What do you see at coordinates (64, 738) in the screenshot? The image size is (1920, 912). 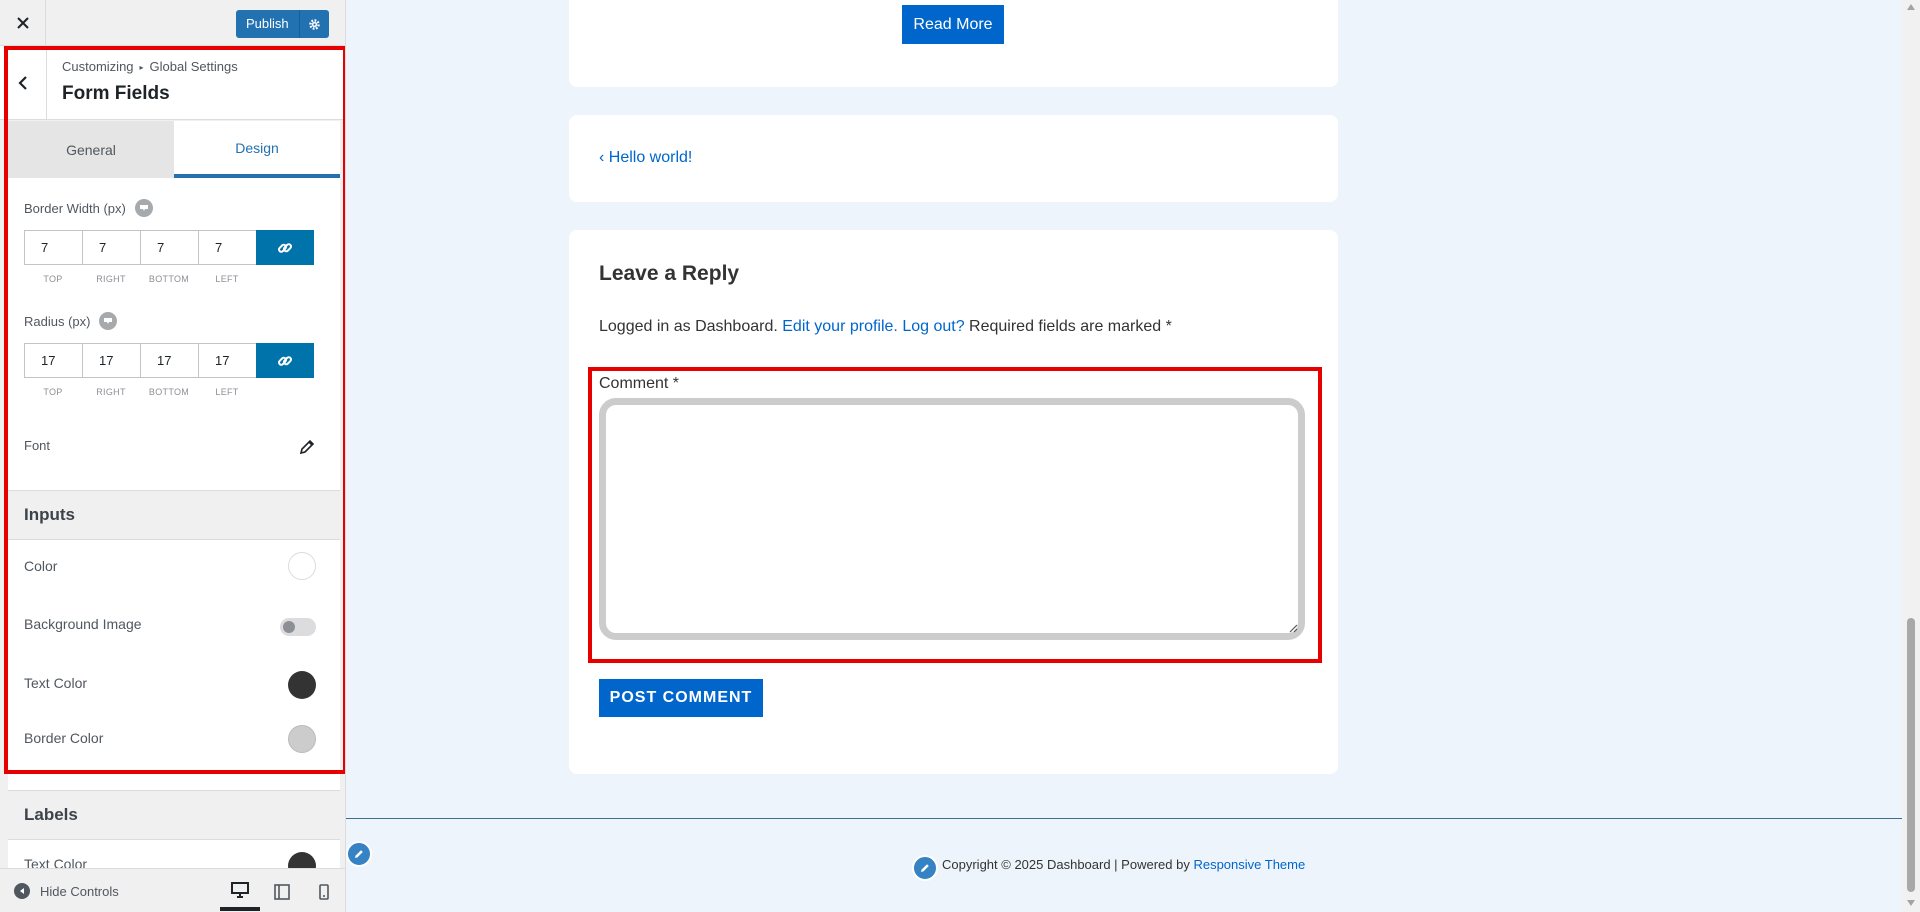 I see `inputs-border-color-label: Border Color` at bounding box center [64, 738].